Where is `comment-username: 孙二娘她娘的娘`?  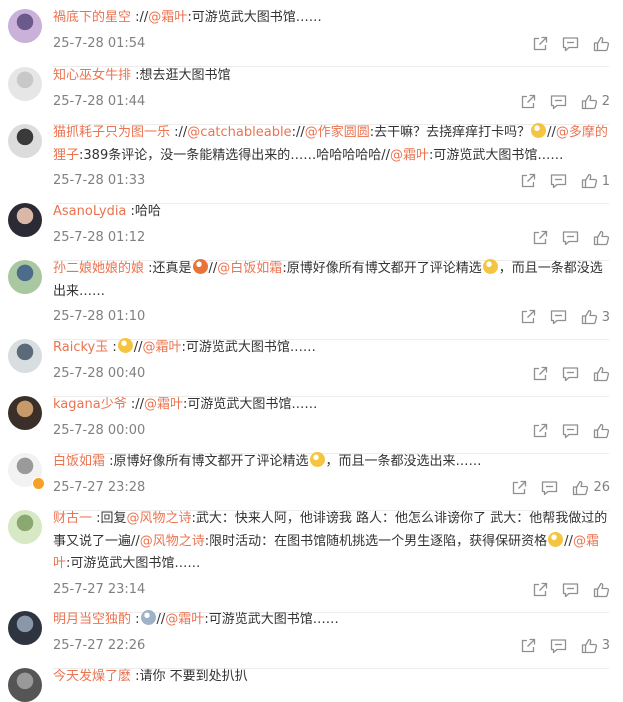 comment-username: 孙二娘她娘的娘 is located at coordinates (98, 268).